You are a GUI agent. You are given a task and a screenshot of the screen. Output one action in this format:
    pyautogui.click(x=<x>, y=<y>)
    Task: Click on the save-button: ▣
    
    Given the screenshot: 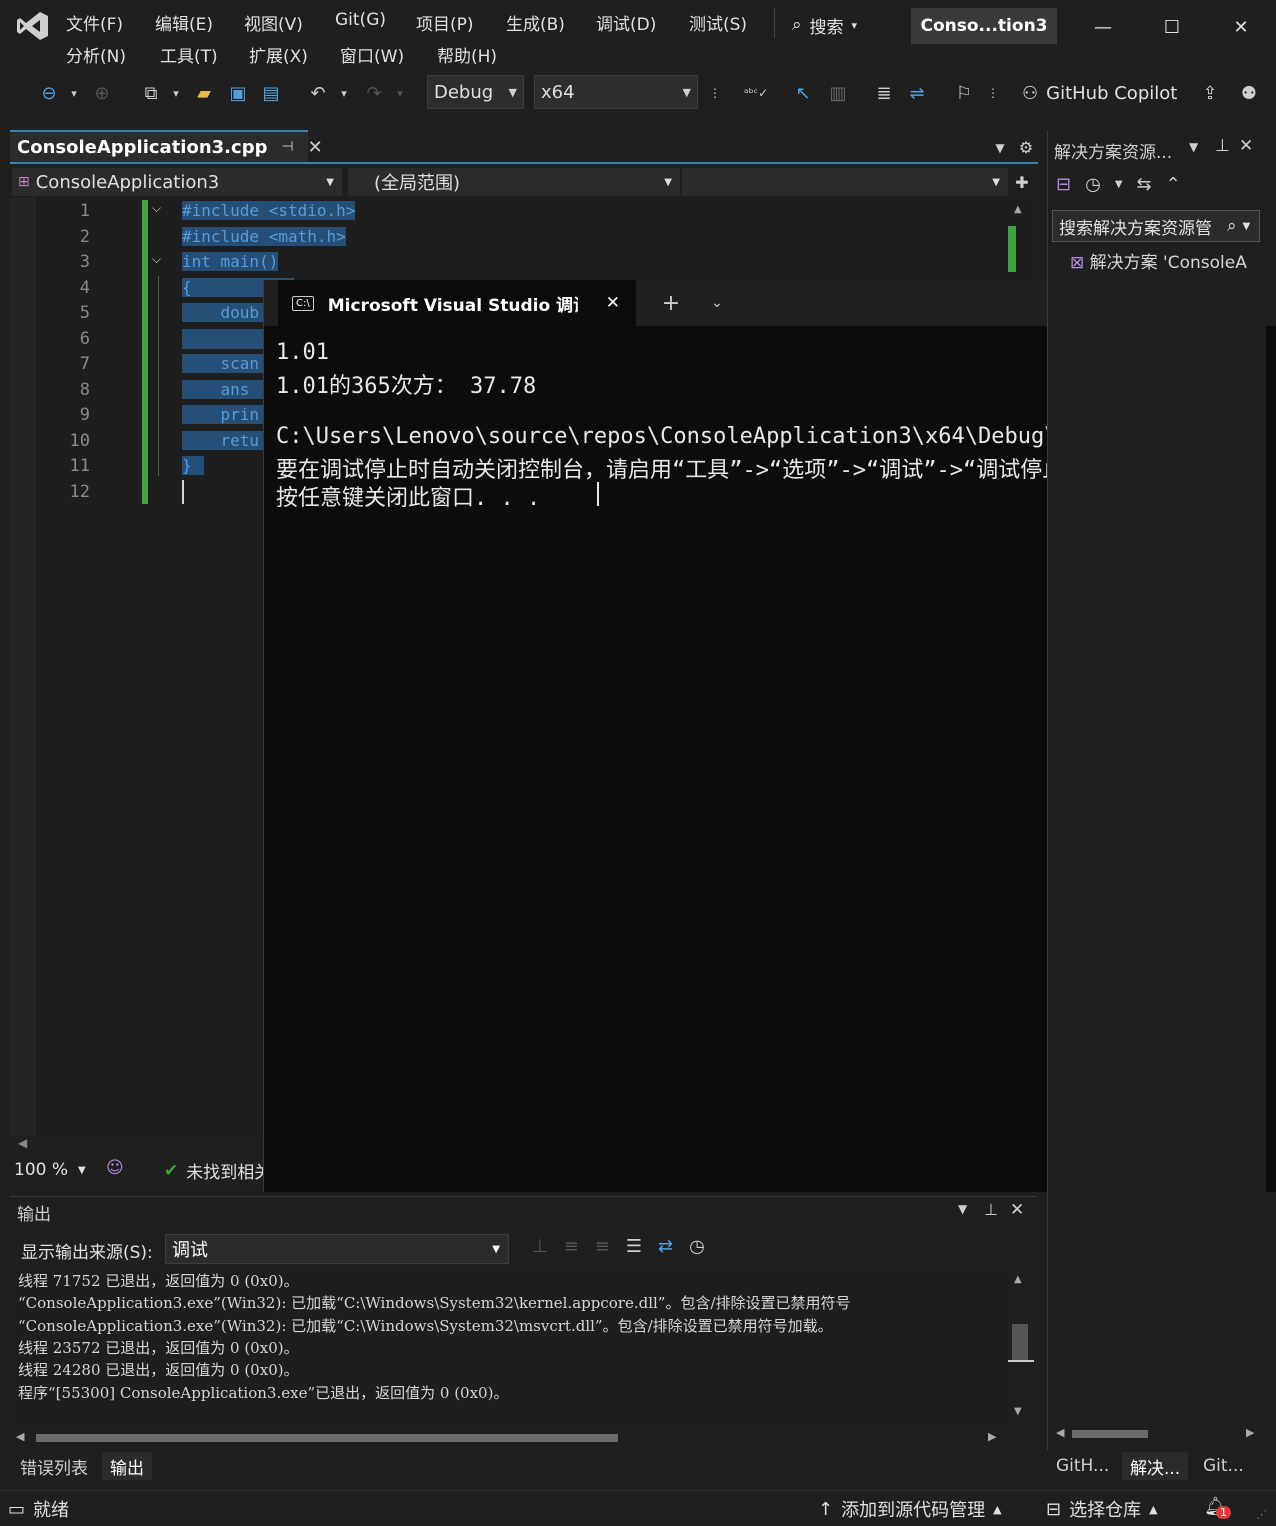 What is the action you would take?
    pyautogui.click(x=238, y=93)
    